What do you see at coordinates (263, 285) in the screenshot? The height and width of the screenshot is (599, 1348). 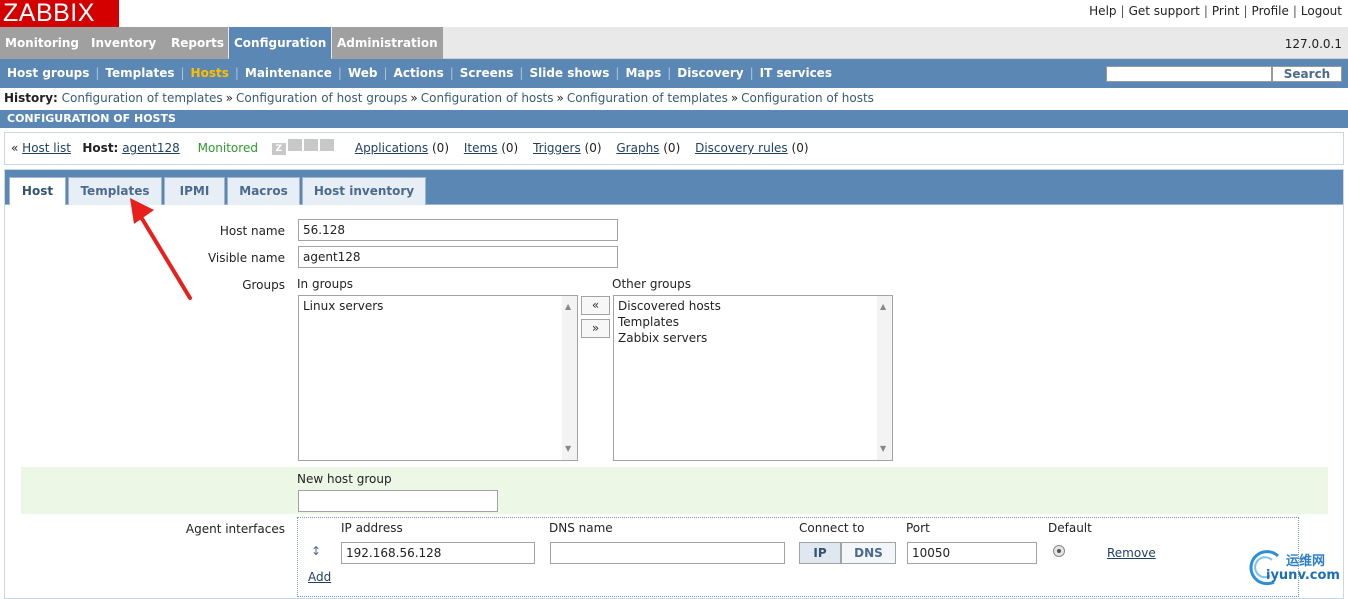 I see `groups-label: Groups` at bounding box center [263, 285].